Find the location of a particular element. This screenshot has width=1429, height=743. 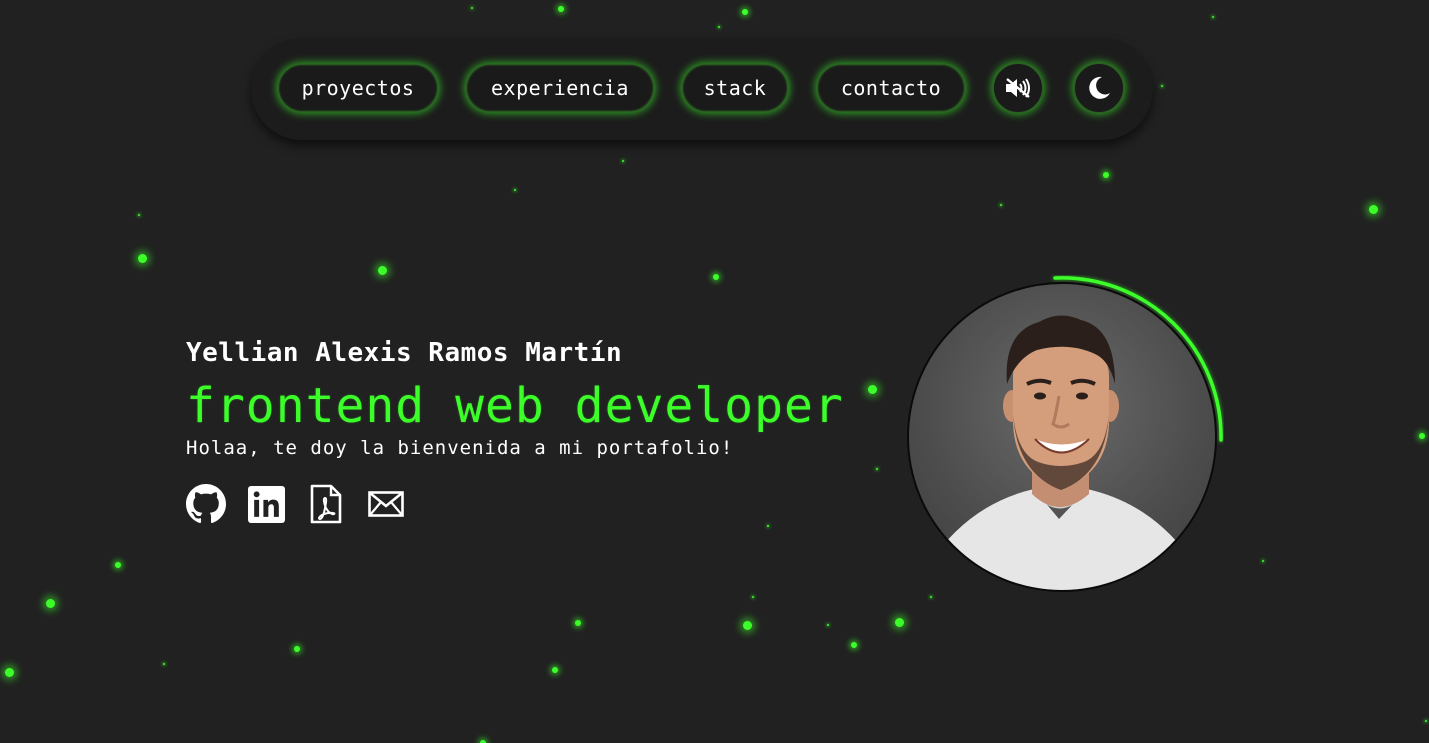

theme-toggle-button is located at coordinates (1099, 88).